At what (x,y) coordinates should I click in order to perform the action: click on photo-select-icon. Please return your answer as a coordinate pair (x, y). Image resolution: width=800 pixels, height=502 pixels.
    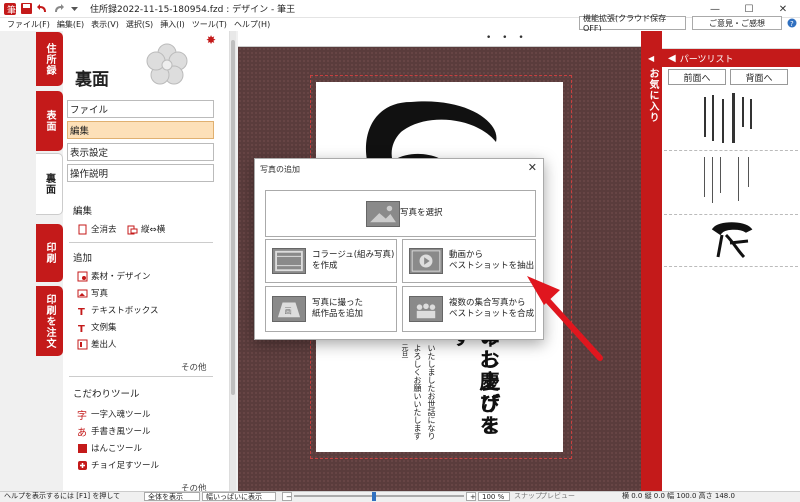
    Looking at the image, I should click on (383, 214).